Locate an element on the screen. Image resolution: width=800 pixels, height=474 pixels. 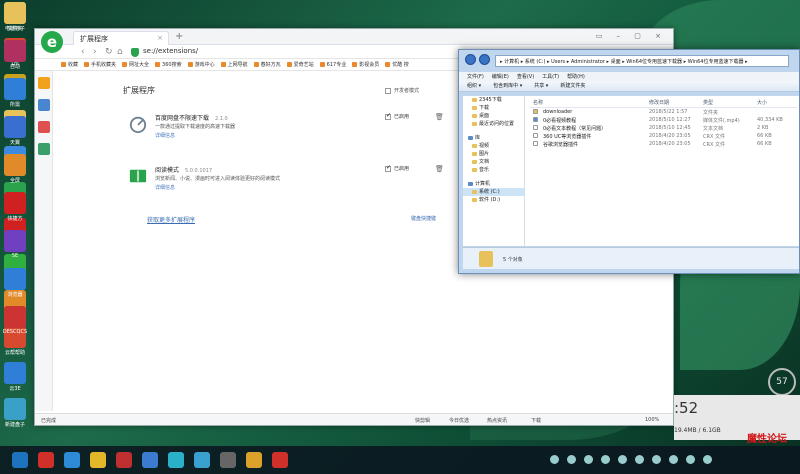
dev-mode-checkbox is located at coordinates (388, 90).